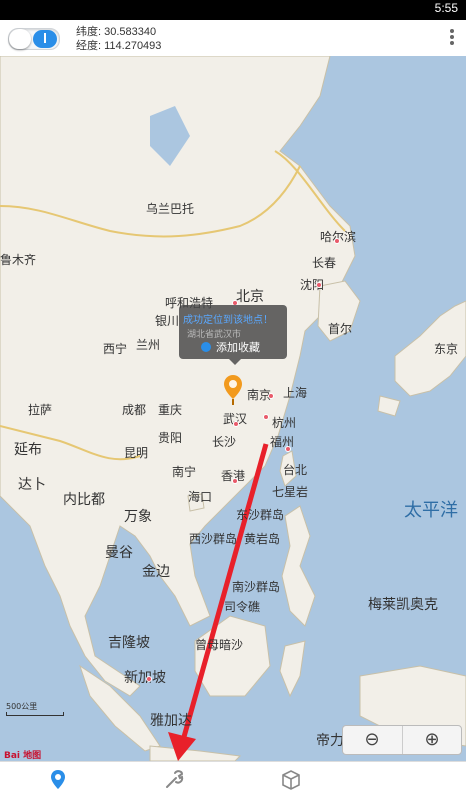  I want to click on label-lanzhou: 兰州, so click(148, 345).